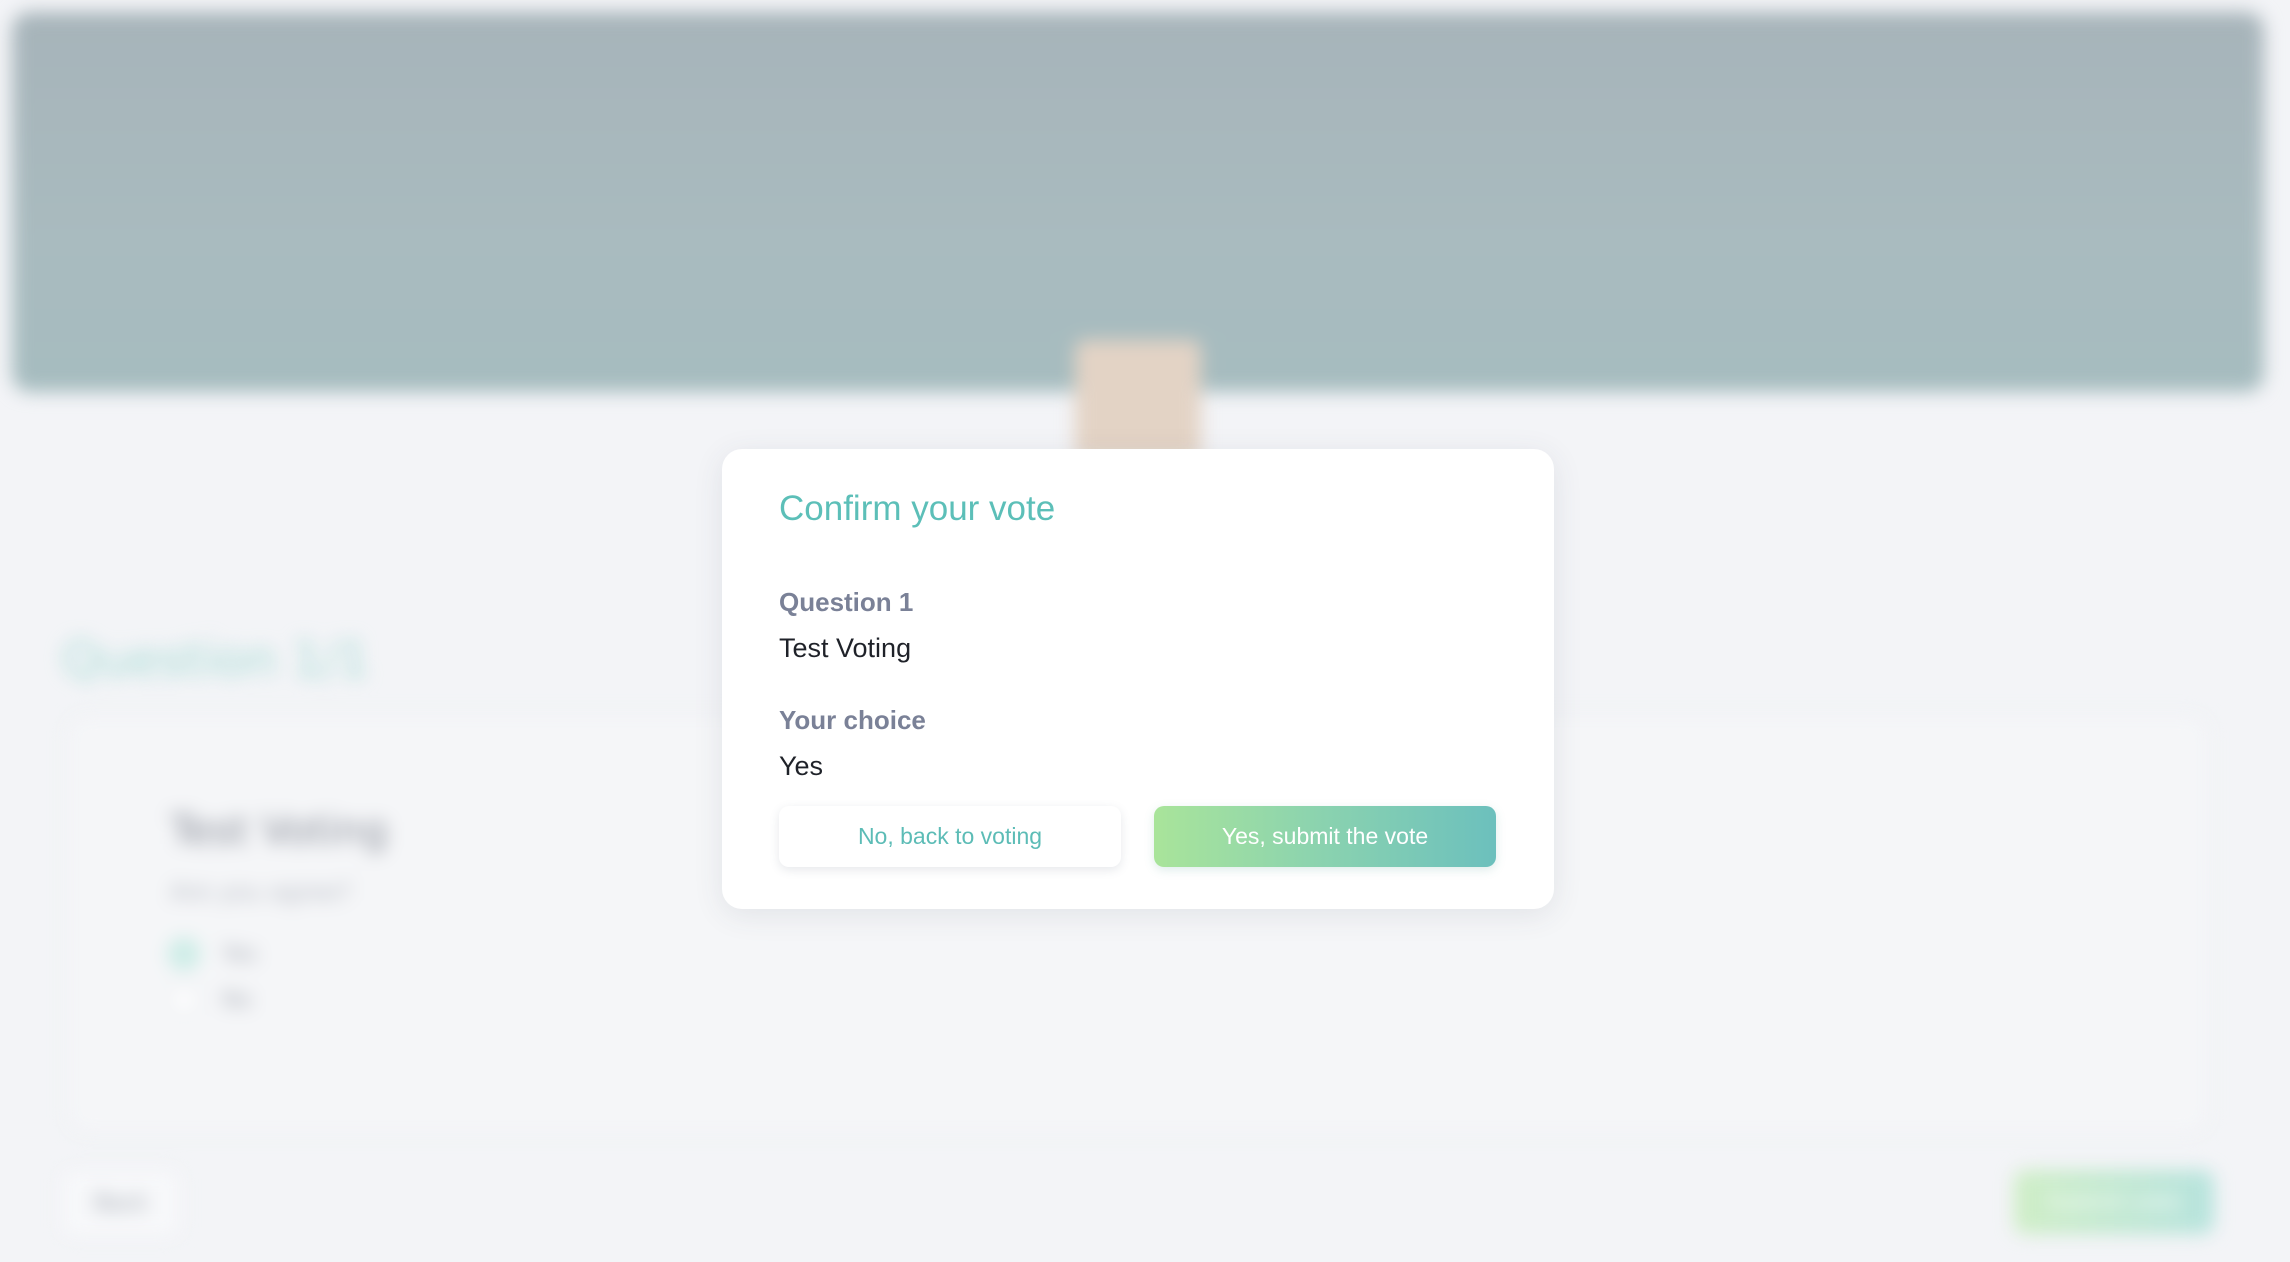  Describe the element at coordinates (846, 602) in the screenshot. I see `question-label: Question 1` at that location.